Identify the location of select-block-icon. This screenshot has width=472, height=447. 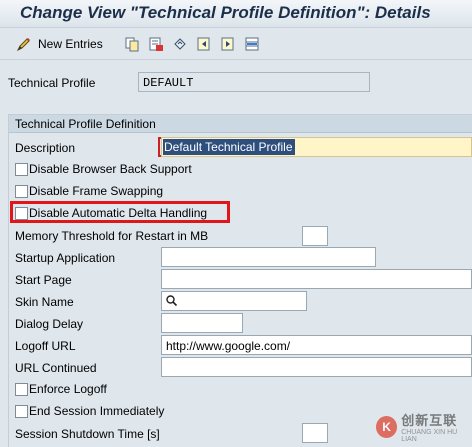
(252, 44).